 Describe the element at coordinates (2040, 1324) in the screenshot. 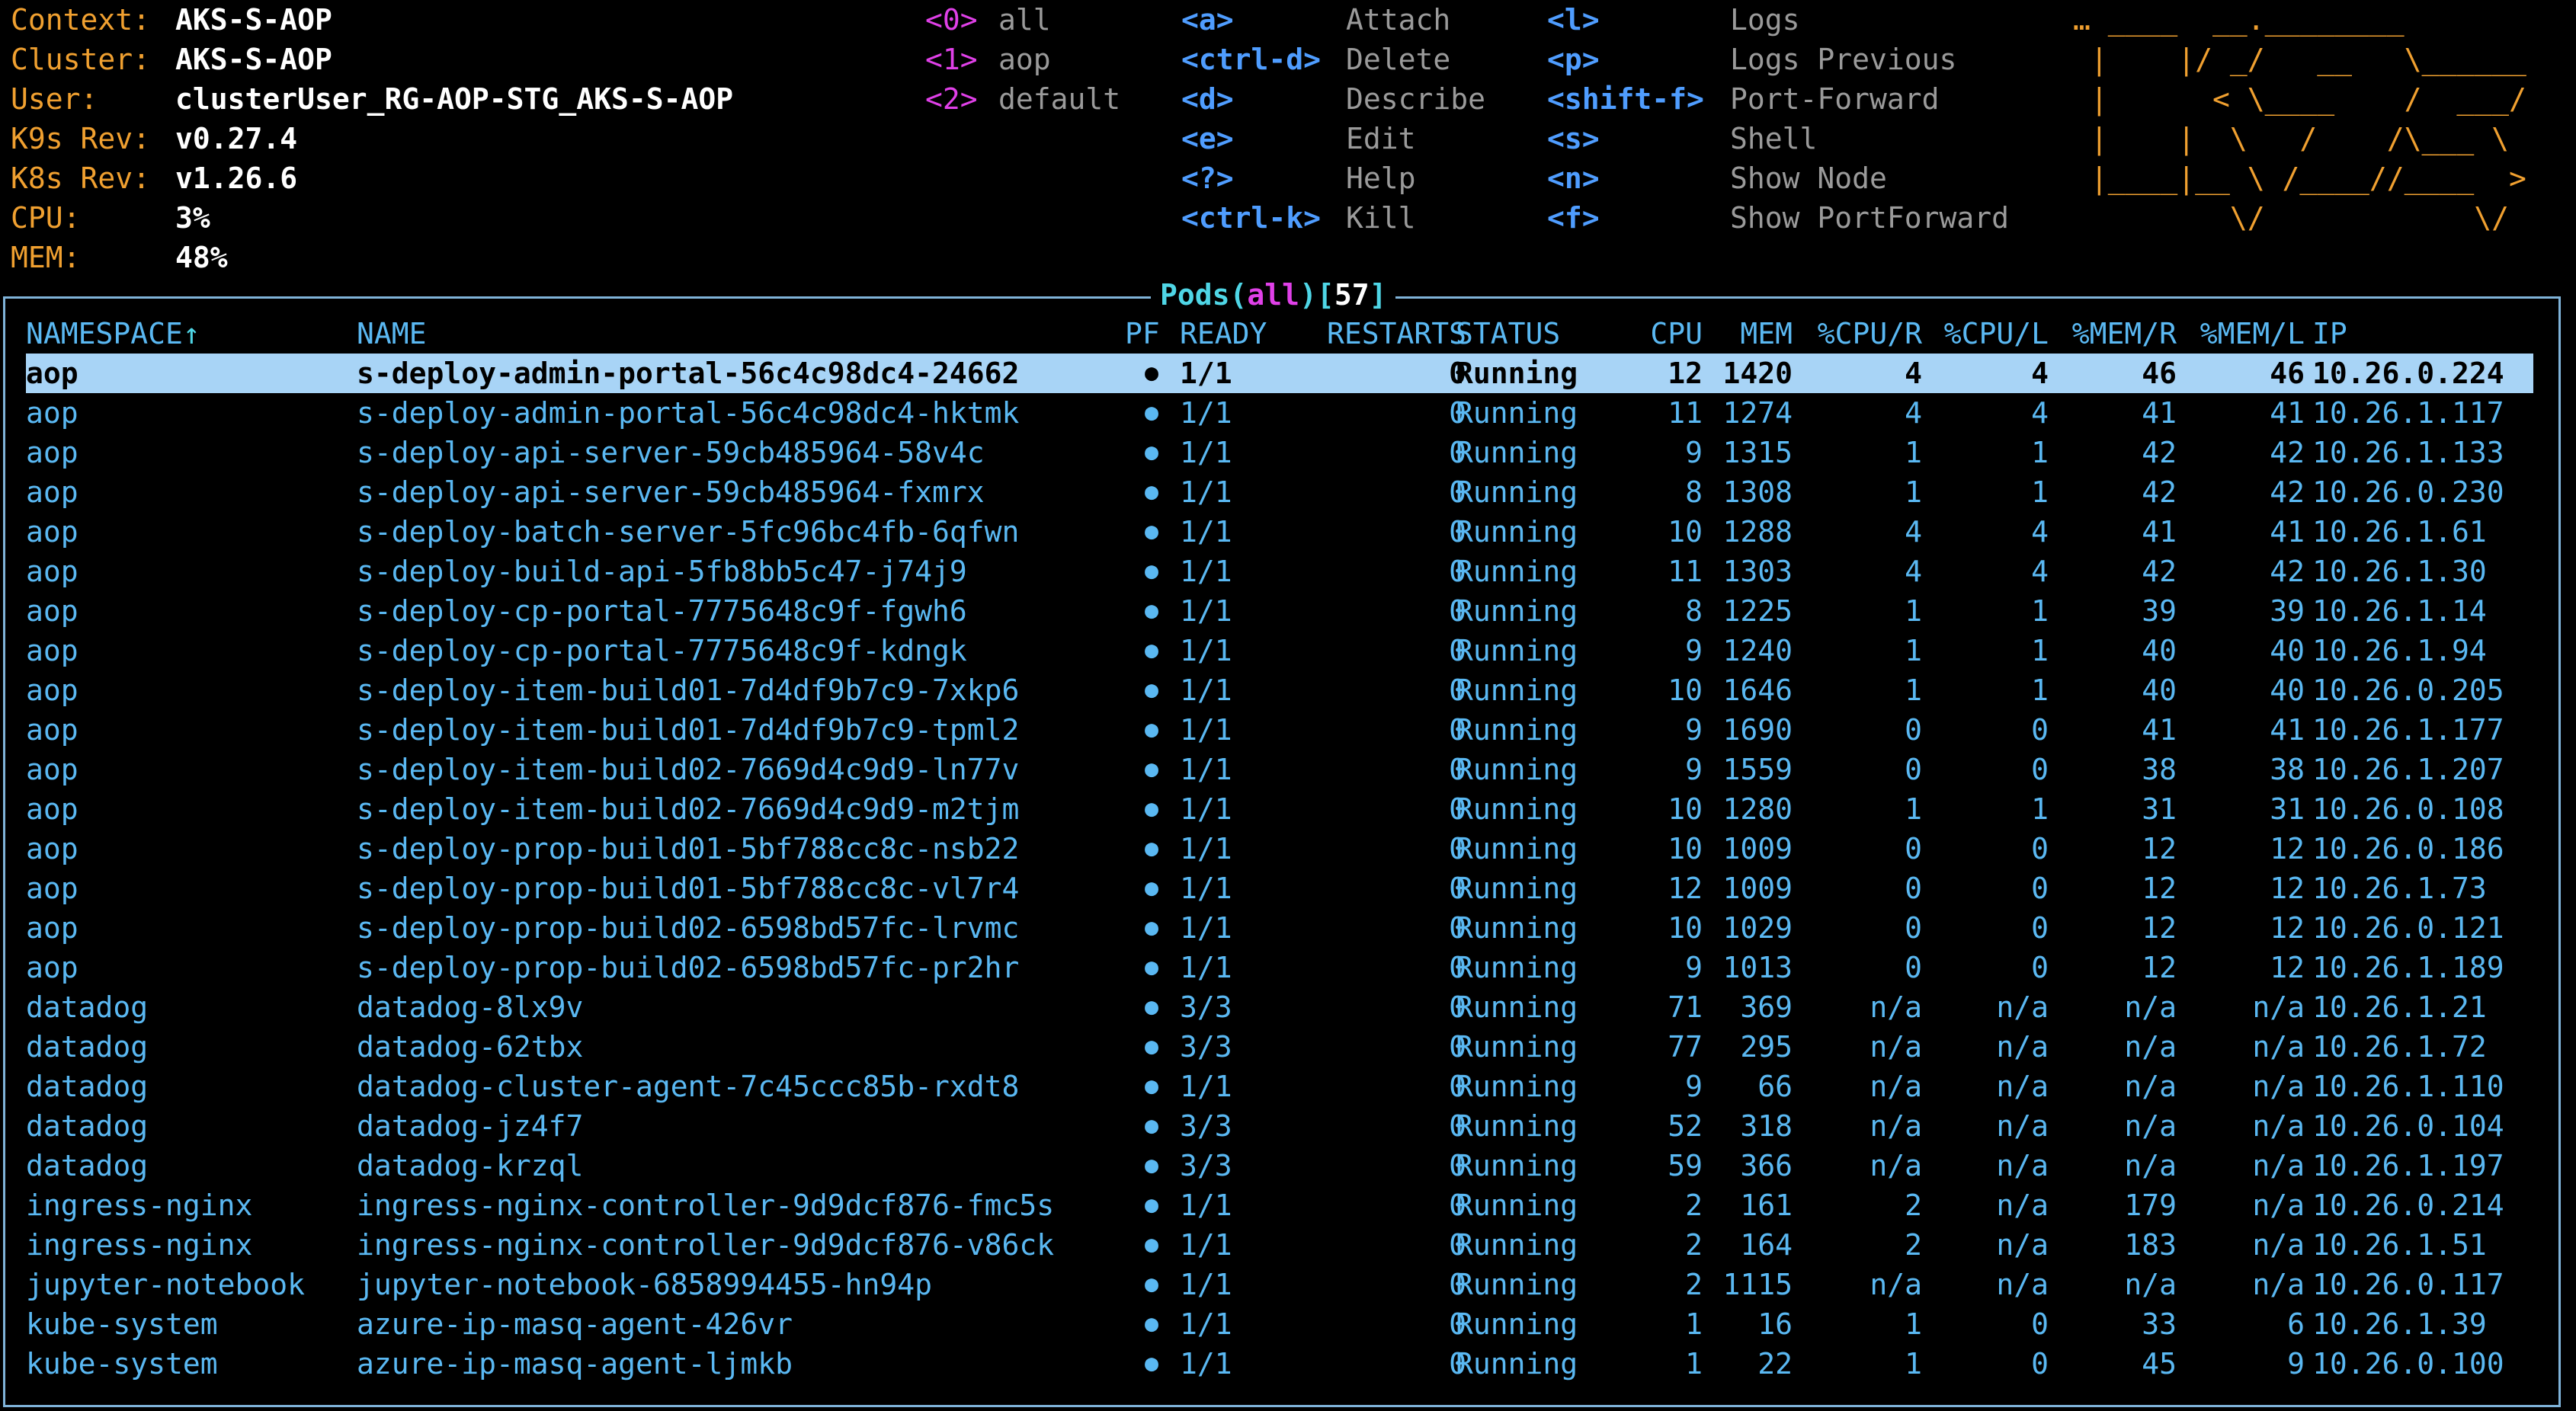

I see `cell-cpu-lim-pct: 0` at that location.